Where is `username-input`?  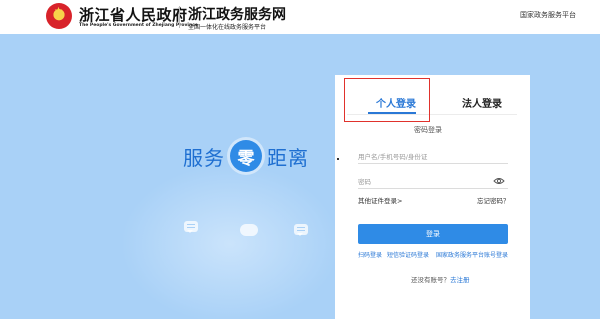 username-input is located at coordinates (433, 157).